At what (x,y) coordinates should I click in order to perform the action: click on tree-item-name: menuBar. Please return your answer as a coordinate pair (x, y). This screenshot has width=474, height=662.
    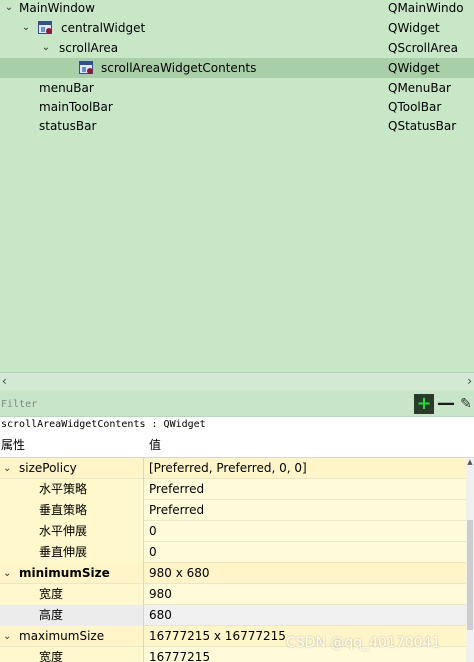
    Looking at the image, I should click on (66, 88).